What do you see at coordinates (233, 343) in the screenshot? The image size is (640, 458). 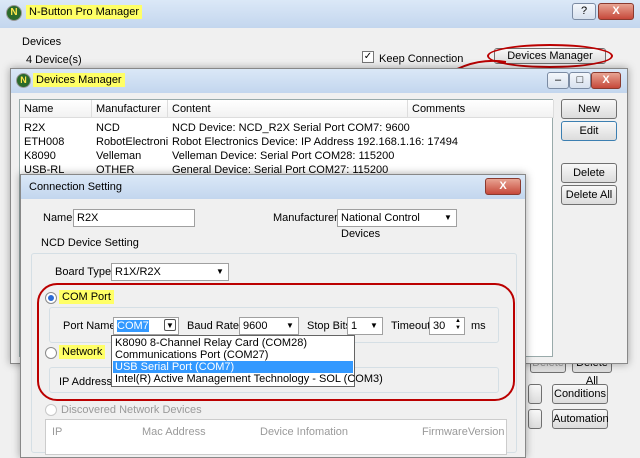 I see `dropdown-option: K8090 8-Channel Relay Card (COM28)` at bounding box center [233, 343].